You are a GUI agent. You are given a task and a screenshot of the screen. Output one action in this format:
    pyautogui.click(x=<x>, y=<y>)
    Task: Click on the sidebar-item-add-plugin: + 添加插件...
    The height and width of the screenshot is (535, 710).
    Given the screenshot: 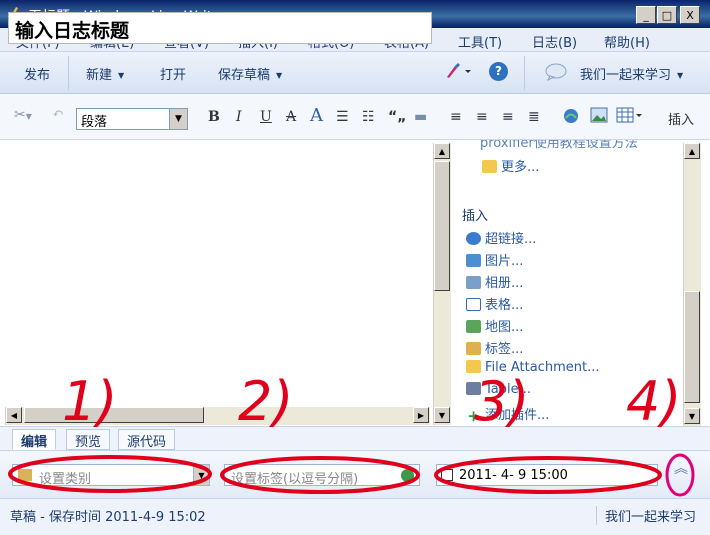 What is the action you would take?
    pyautogui.click(x=508, y=414)
    